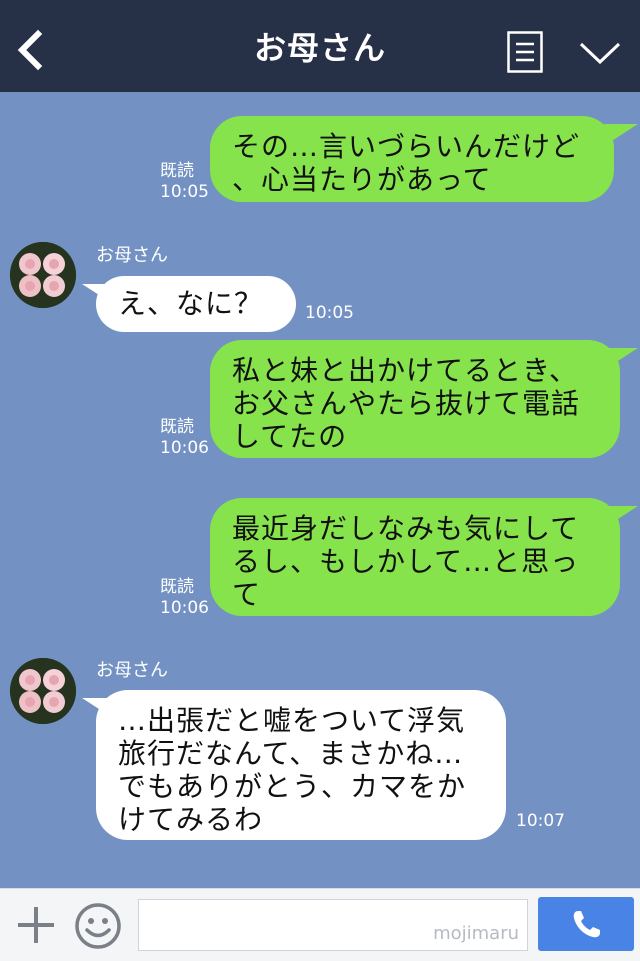 The height and width of the screenshot is (961, 640). What do you see at coordinates (191, 819) in the screenshot?
I see `message-line: けてみるわ` at bounding box center [191, 819].